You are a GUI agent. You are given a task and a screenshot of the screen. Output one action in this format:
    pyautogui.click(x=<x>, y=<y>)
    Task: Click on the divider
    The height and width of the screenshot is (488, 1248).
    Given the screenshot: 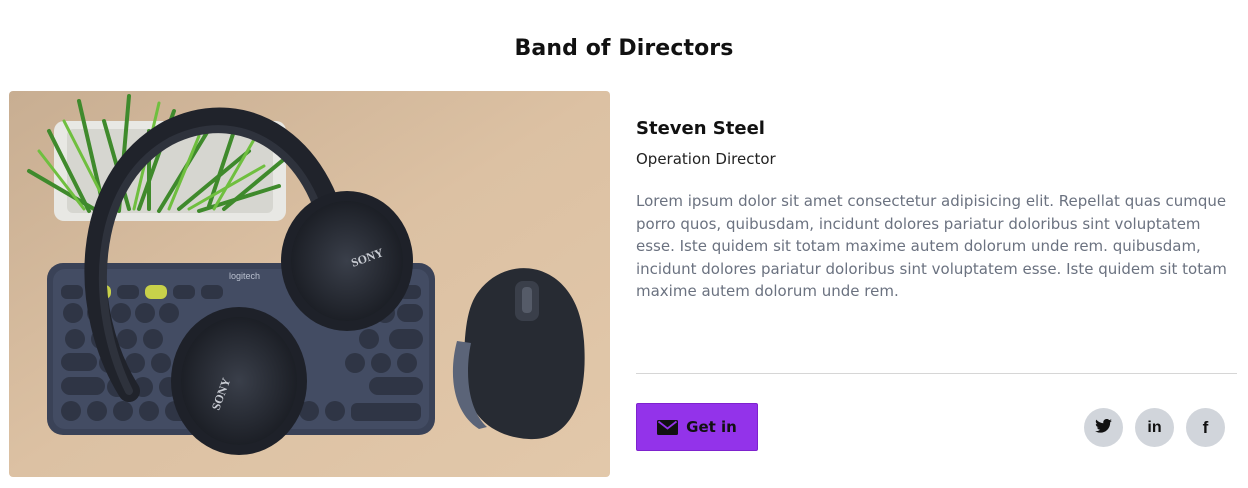 What is the action you would take?
    pyautogui.click(x=936, y=373)
    